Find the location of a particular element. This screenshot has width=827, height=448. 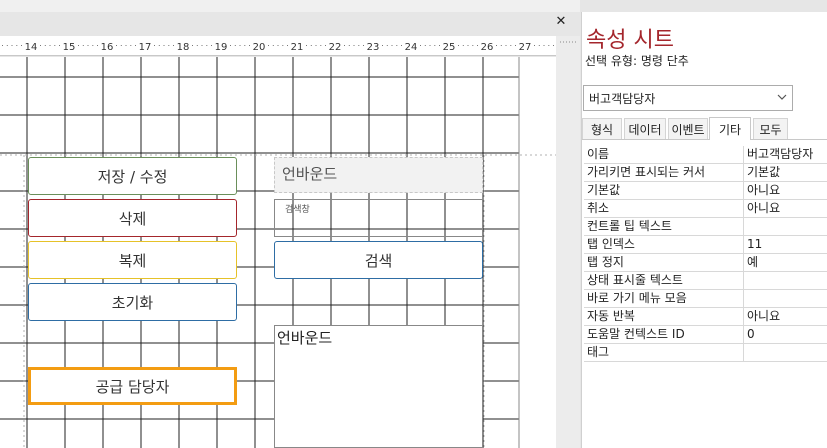

save-edit-button: 저장 / 수정 is located at coordinates (132, 176).